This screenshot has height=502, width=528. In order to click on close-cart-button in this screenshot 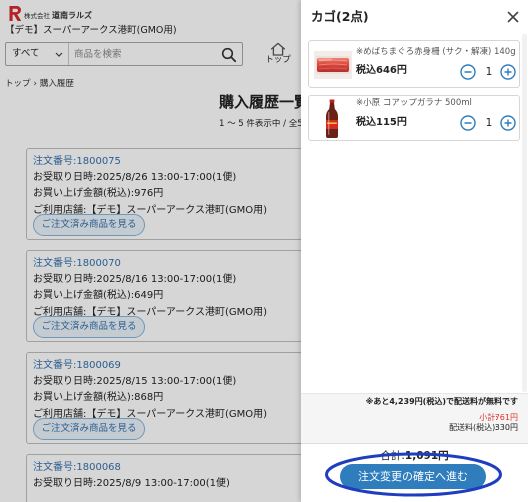, I will do `click(513, 17)`.